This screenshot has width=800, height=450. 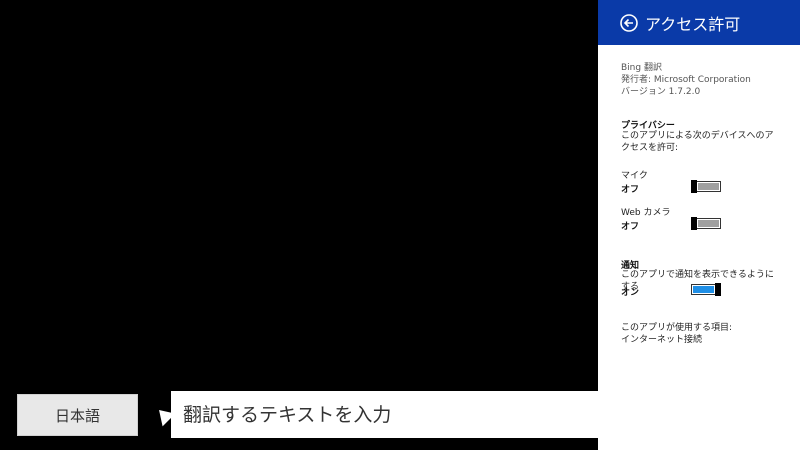 What do you see at coordinates (630, 227) in the screenshot?
I see `webcam-state: オフ` at bounding box center [630, 227].